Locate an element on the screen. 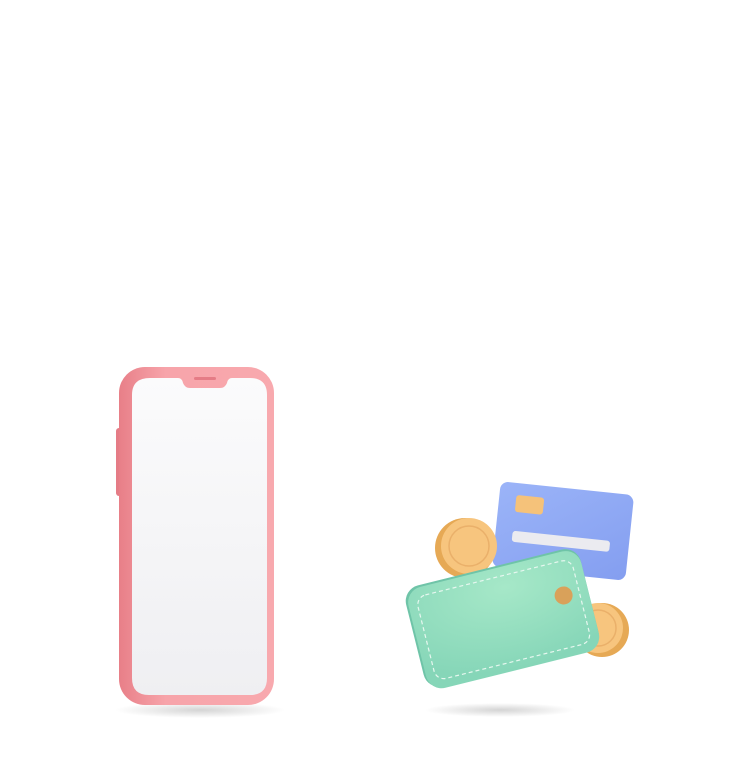  wallet-icon is located at coordinates (502, 619).